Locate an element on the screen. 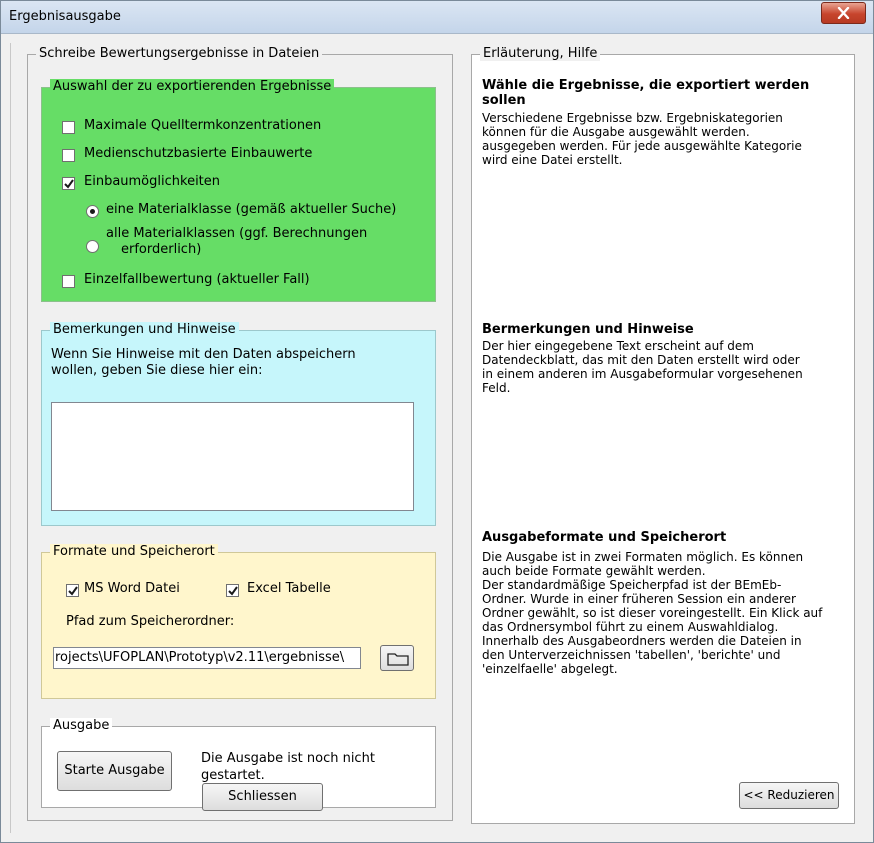 The image size is (874, 843). remarks-legend: Bemerkungen und Hinweise is located at coordinates (144, 329).